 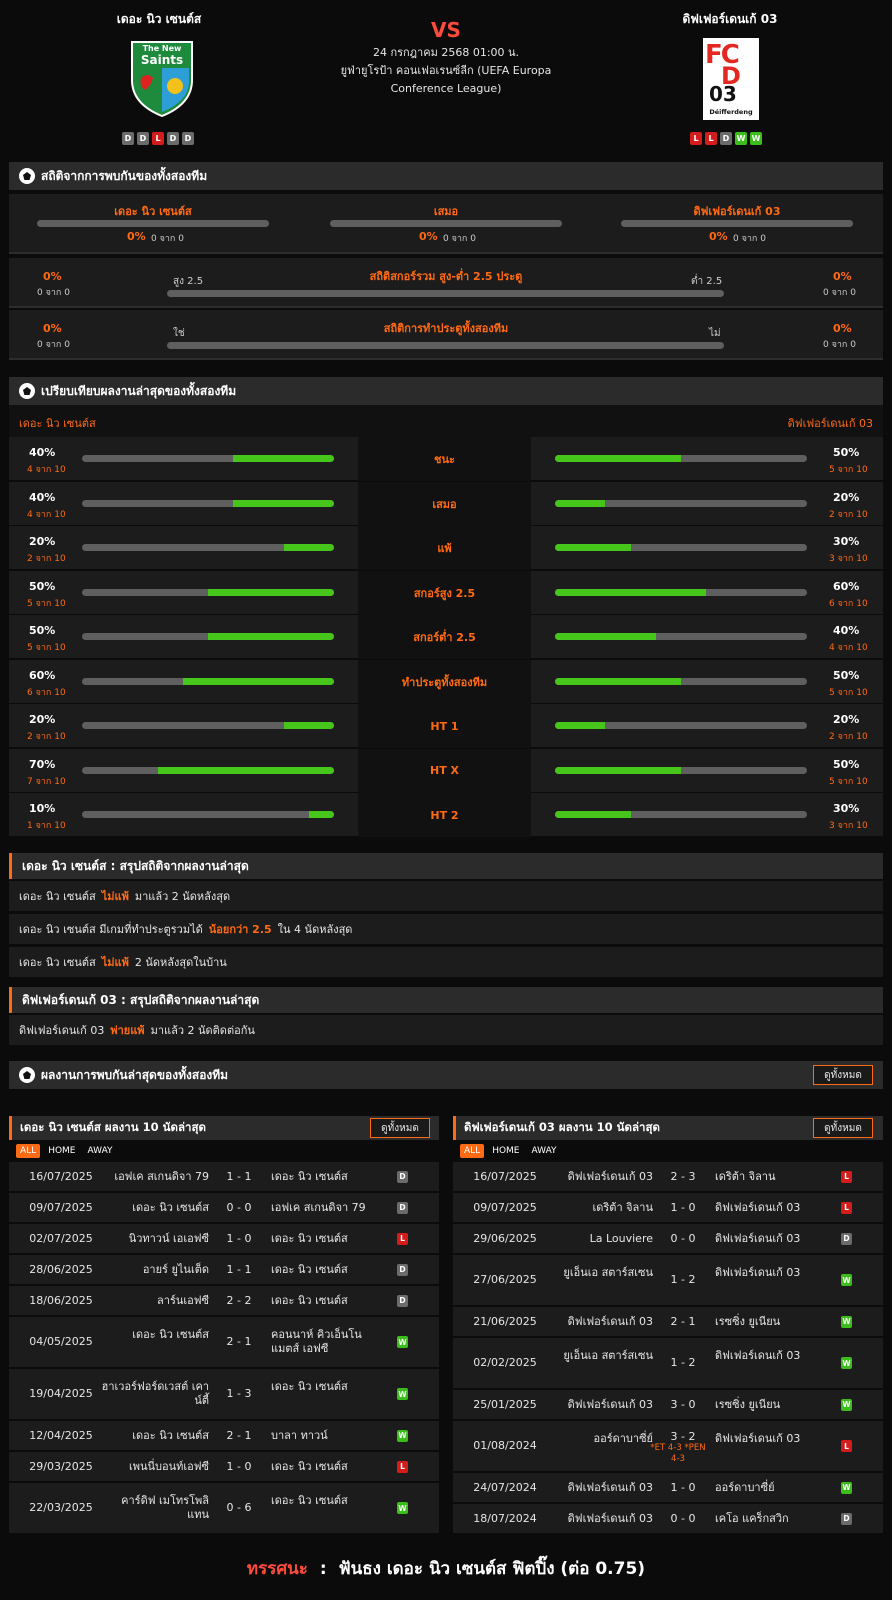 I want to click on match-home-team: ลาร์นเอฟซี, so click(x=155, y=1301).